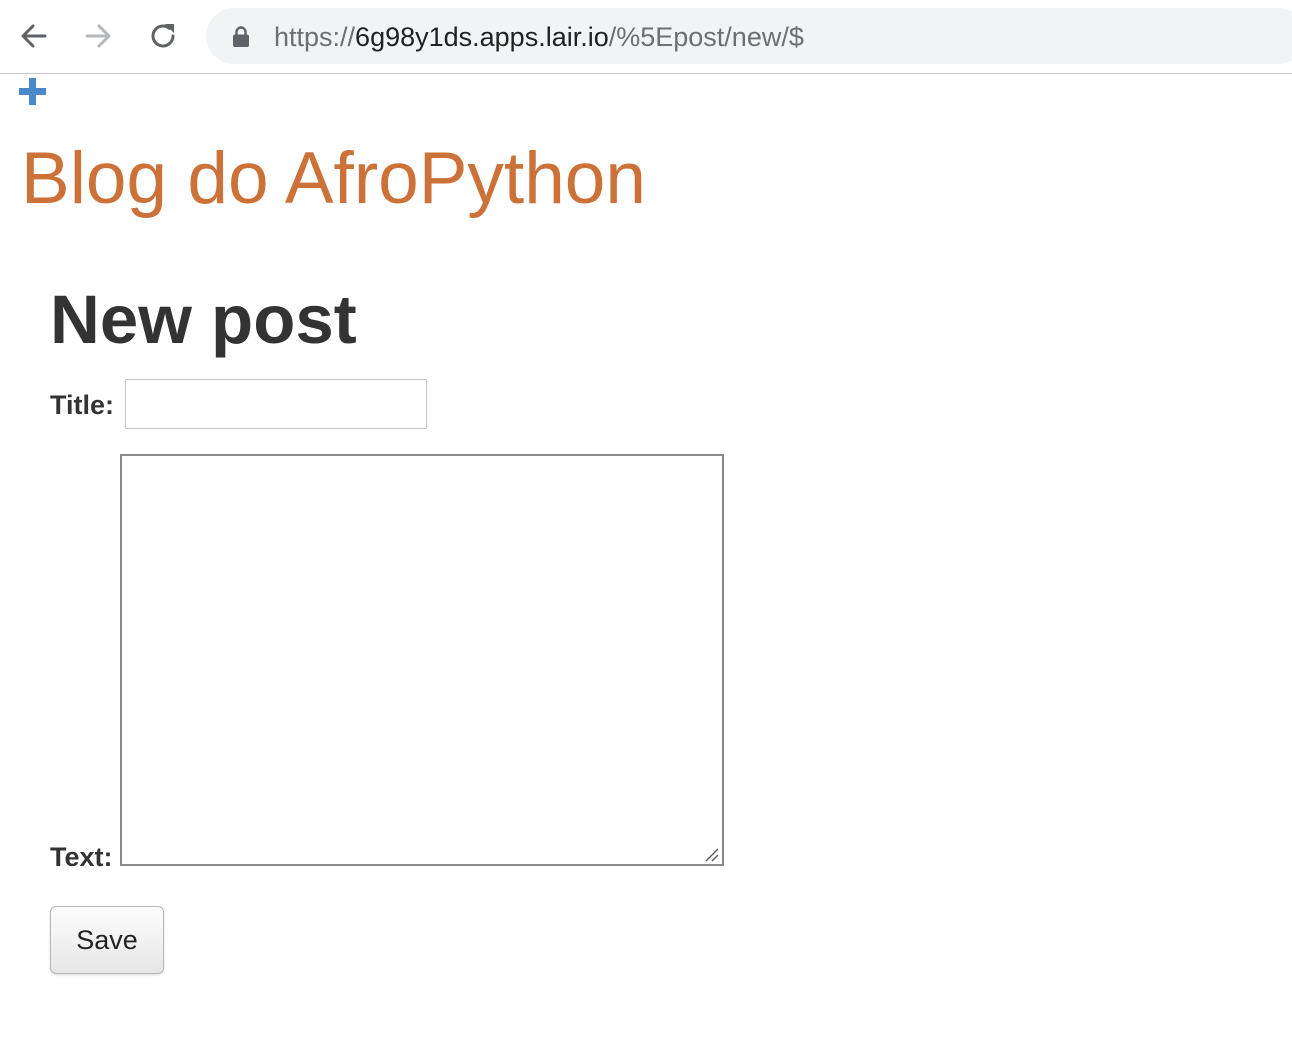 The width and height of the screenshot is (1292, 1046). Describe the element at coordinates (241, 39) in the screenshot. I see `lock-icon` at that location.